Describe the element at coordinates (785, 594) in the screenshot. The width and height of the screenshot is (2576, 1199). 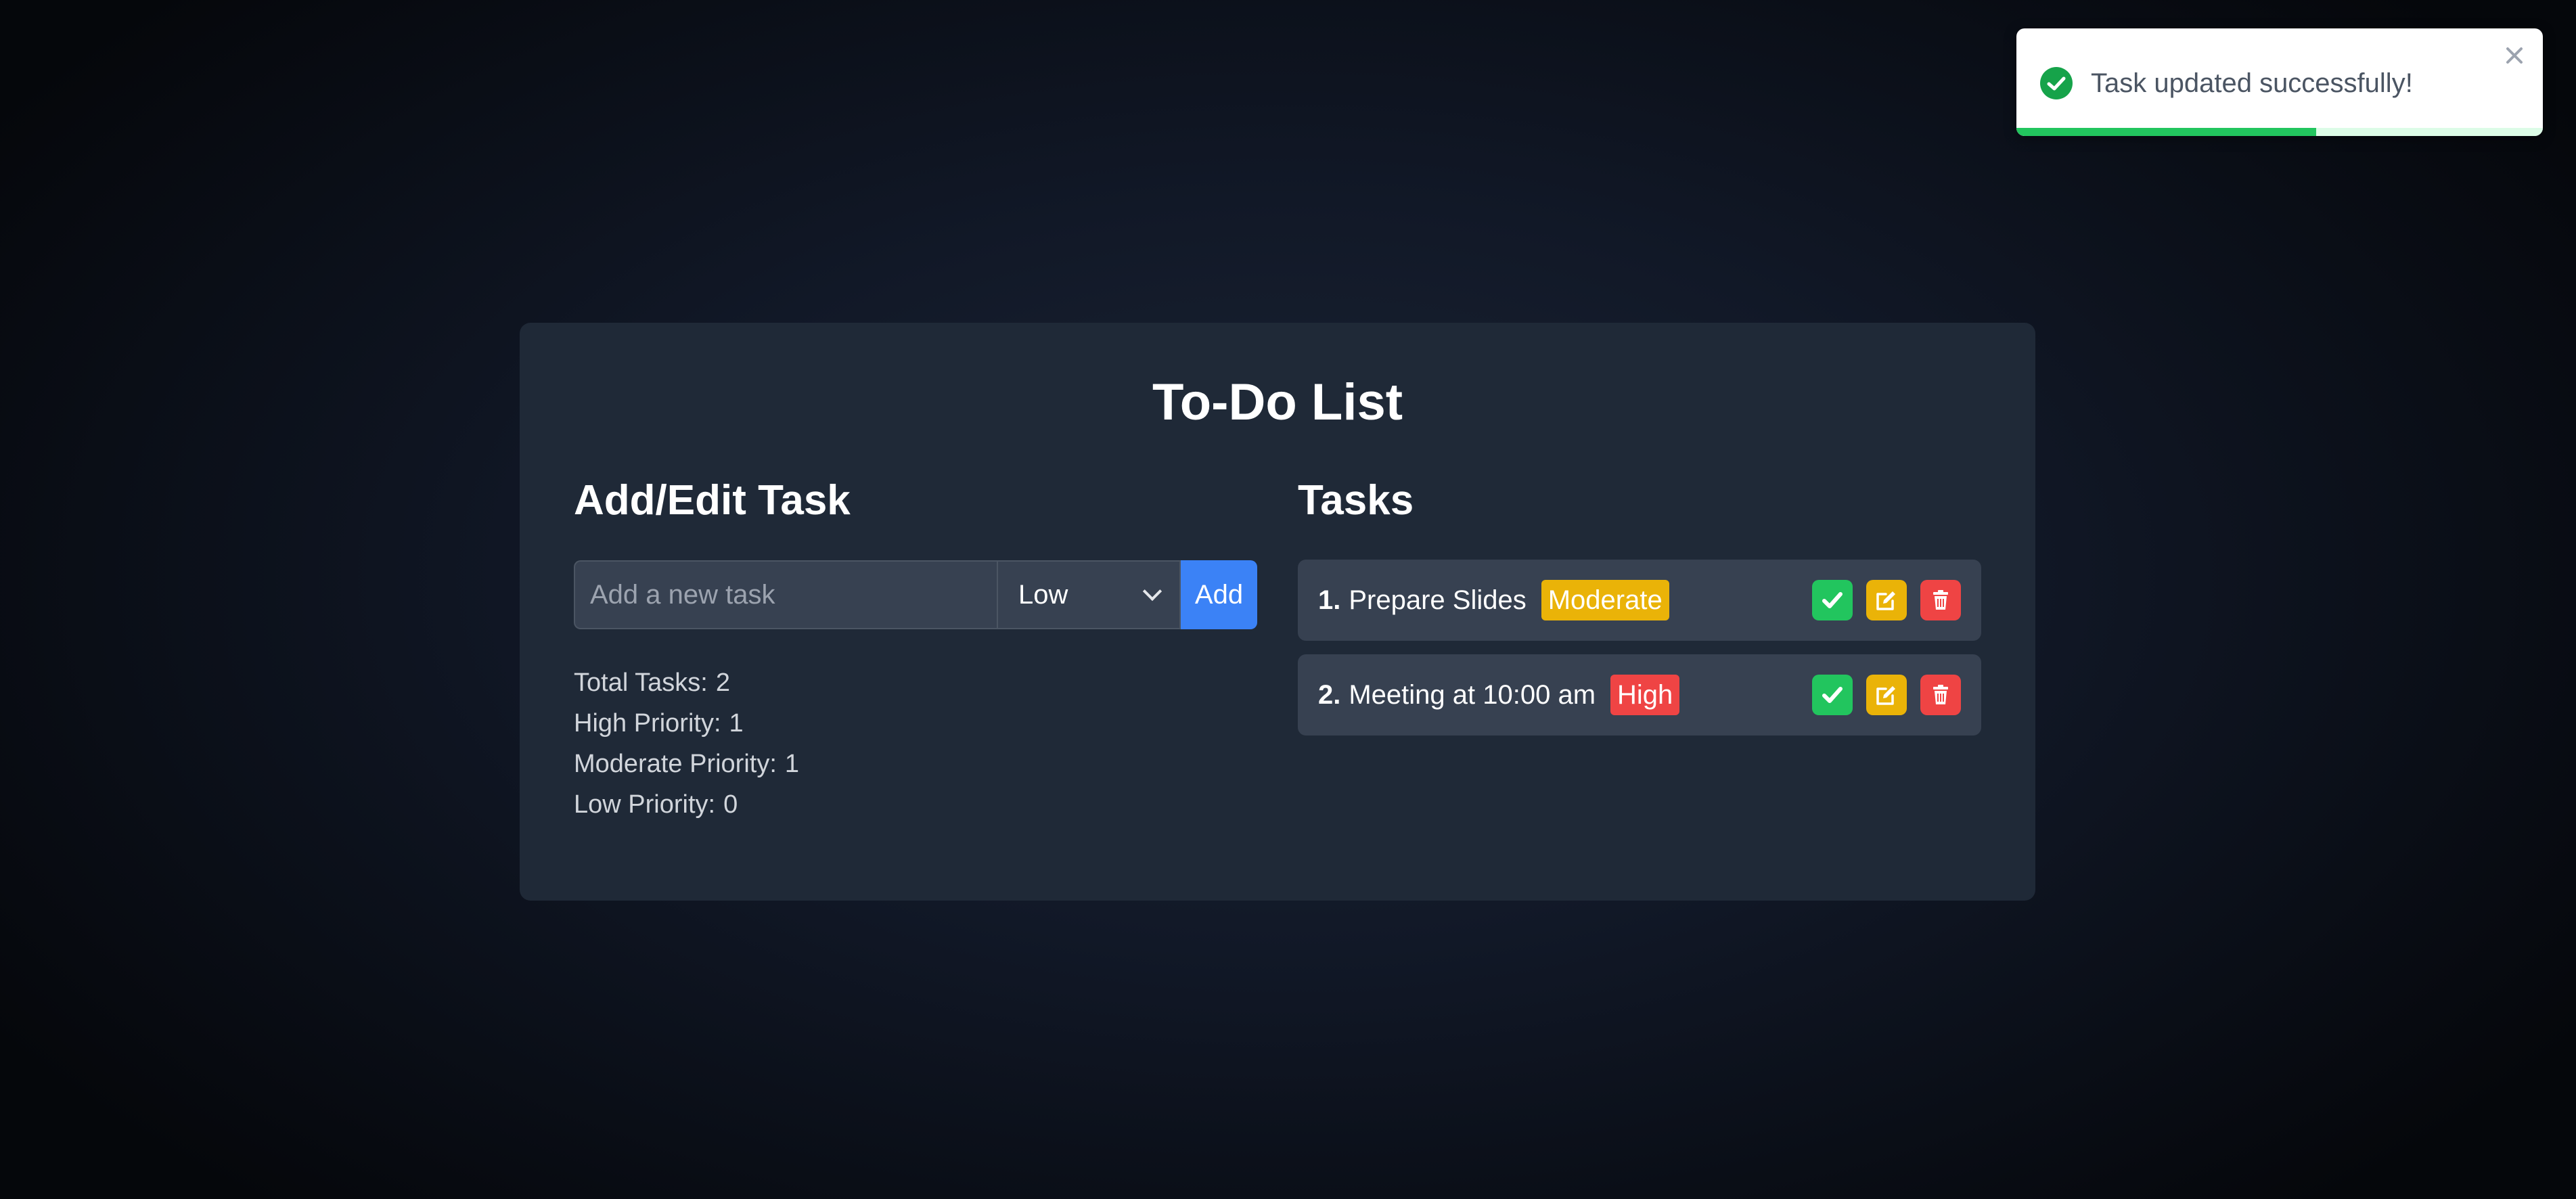
I see `task-input` at that location.